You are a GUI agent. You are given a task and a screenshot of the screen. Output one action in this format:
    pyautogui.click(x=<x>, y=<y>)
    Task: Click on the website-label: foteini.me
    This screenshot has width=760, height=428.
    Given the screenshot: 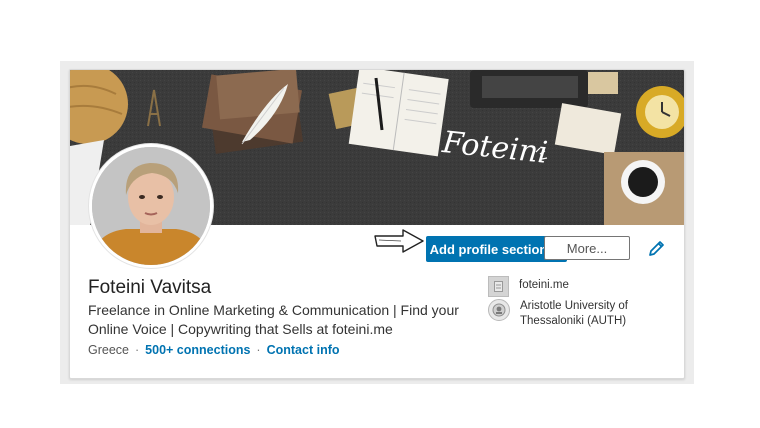 What is the action you would take?
    pyautogui.click(x=544, y=285)
    